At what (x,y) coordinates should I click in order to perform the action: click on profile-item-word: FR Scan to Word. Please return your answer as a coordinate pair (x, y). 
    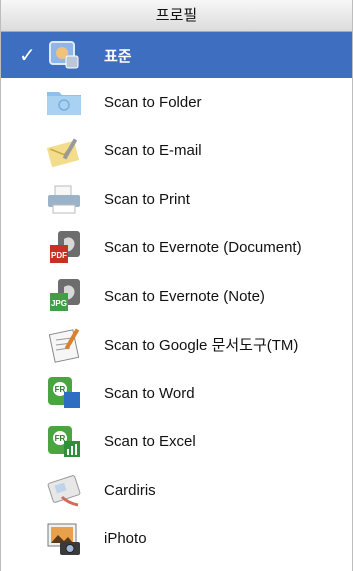
    Looking at the image, I should click on (176, 393).